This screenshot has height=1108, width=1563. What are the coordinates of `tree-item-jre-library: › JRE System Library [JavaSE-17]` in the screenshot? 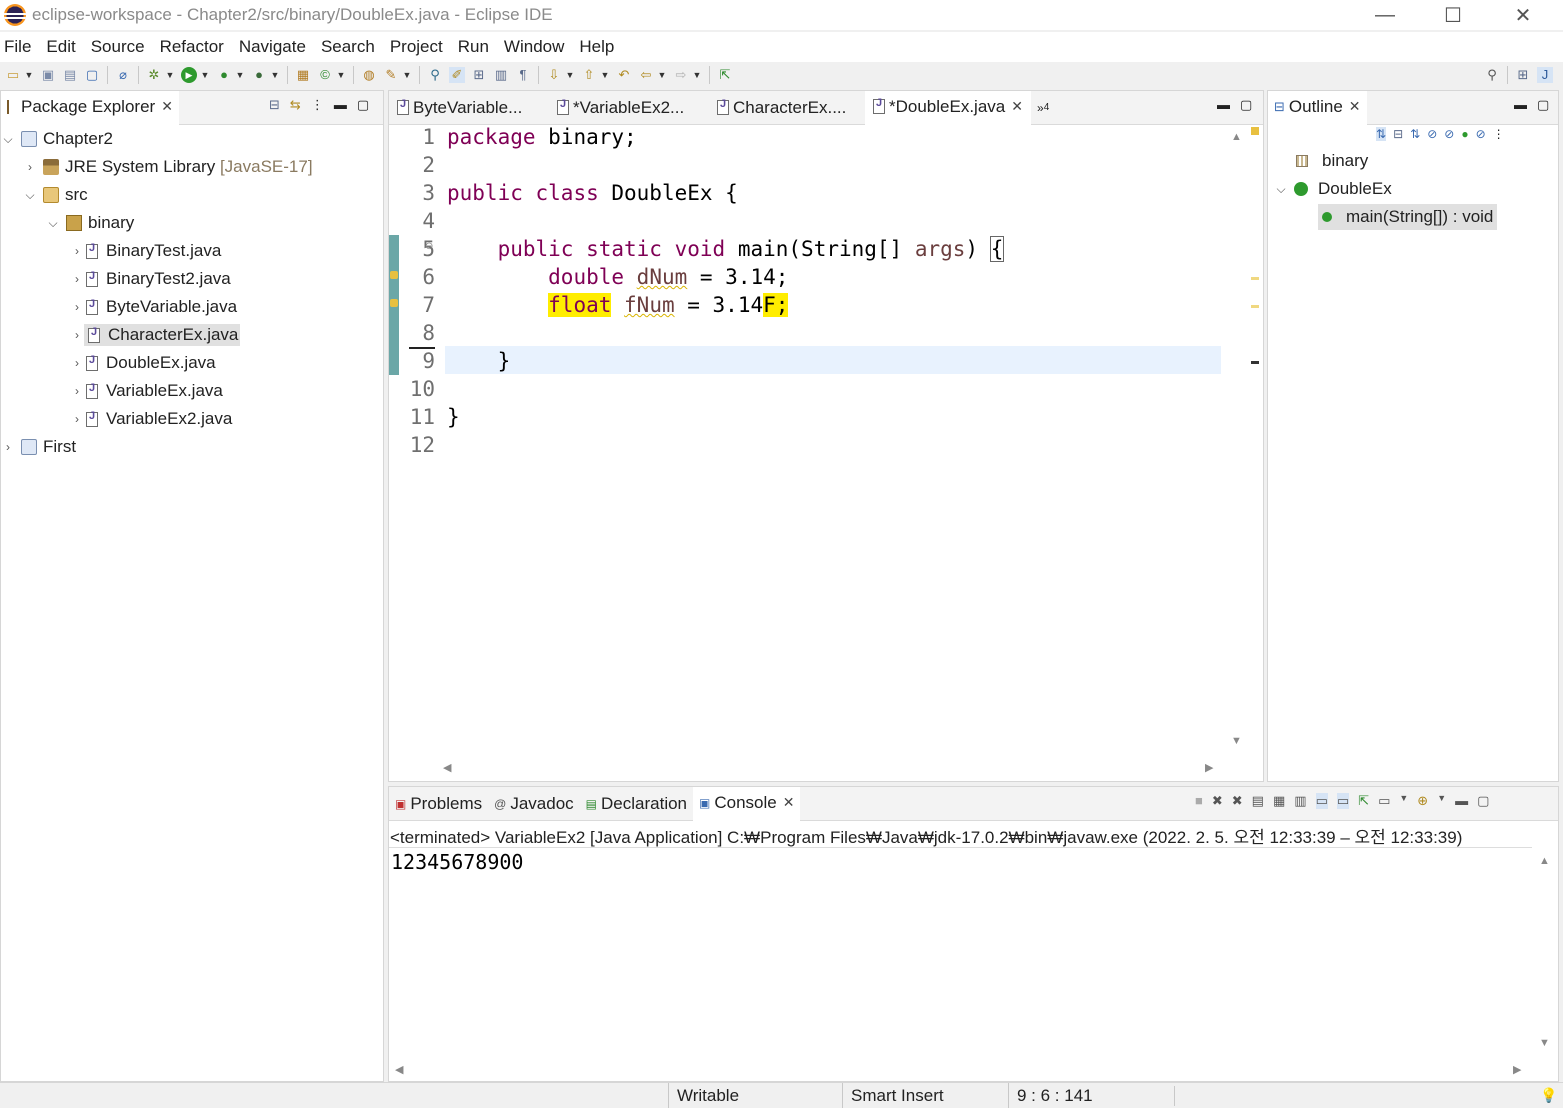 It's located at (168, 167).